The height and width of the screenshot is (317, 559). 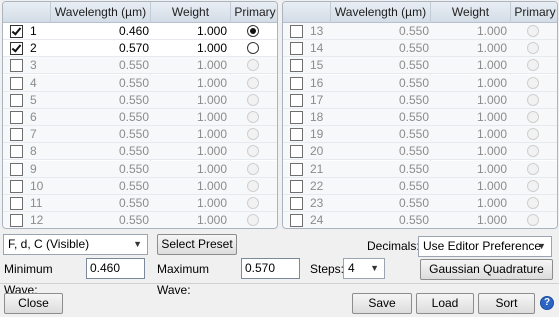 What do you see at coordinates (420, 203) in the screenshot?
I see `table-row: 23 0.550 1.000` at bounding box center [420, 203].